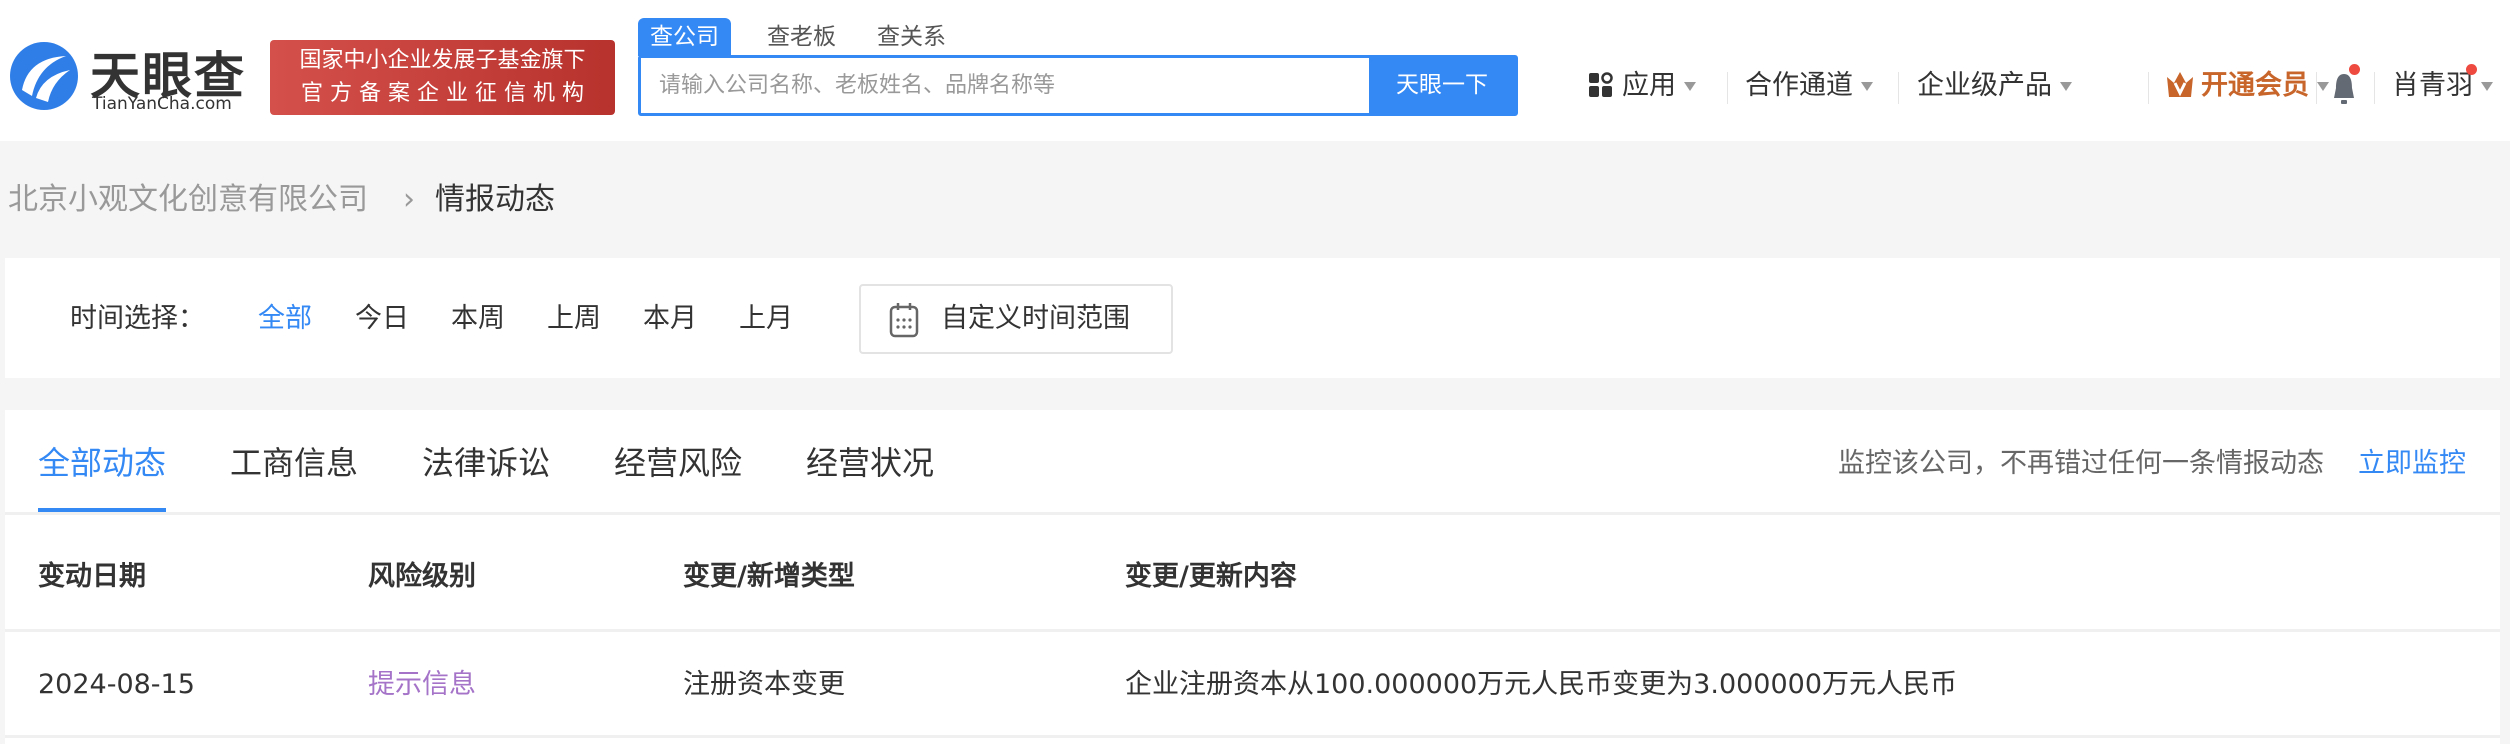 Image resolution: width=2510 pixels, height=744 pixels. What do you see at coordinates (2412, 464) in the screenshot?
I see `monitor-now-link: 立即监控` at bounding box center [2412, 464].